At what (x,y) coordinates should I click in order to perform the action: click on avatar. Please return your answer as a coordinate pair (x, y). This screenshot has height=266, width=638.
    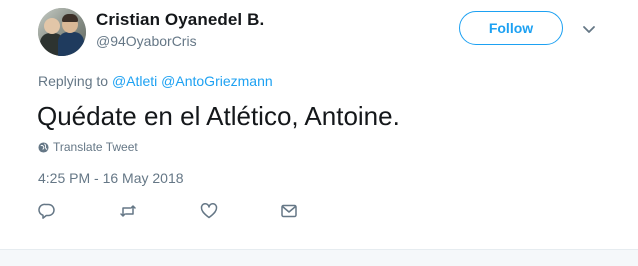
    Looking at the image, I should click on (62, 32).